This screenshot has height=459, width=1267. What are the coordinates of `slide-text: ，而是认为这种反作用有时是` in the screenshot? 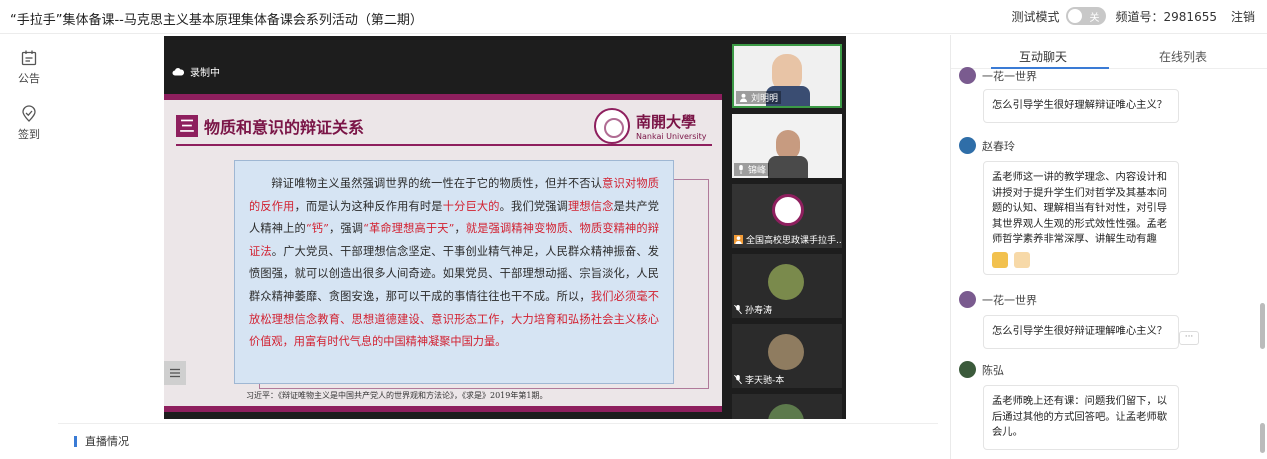 It's located at (368, 206).